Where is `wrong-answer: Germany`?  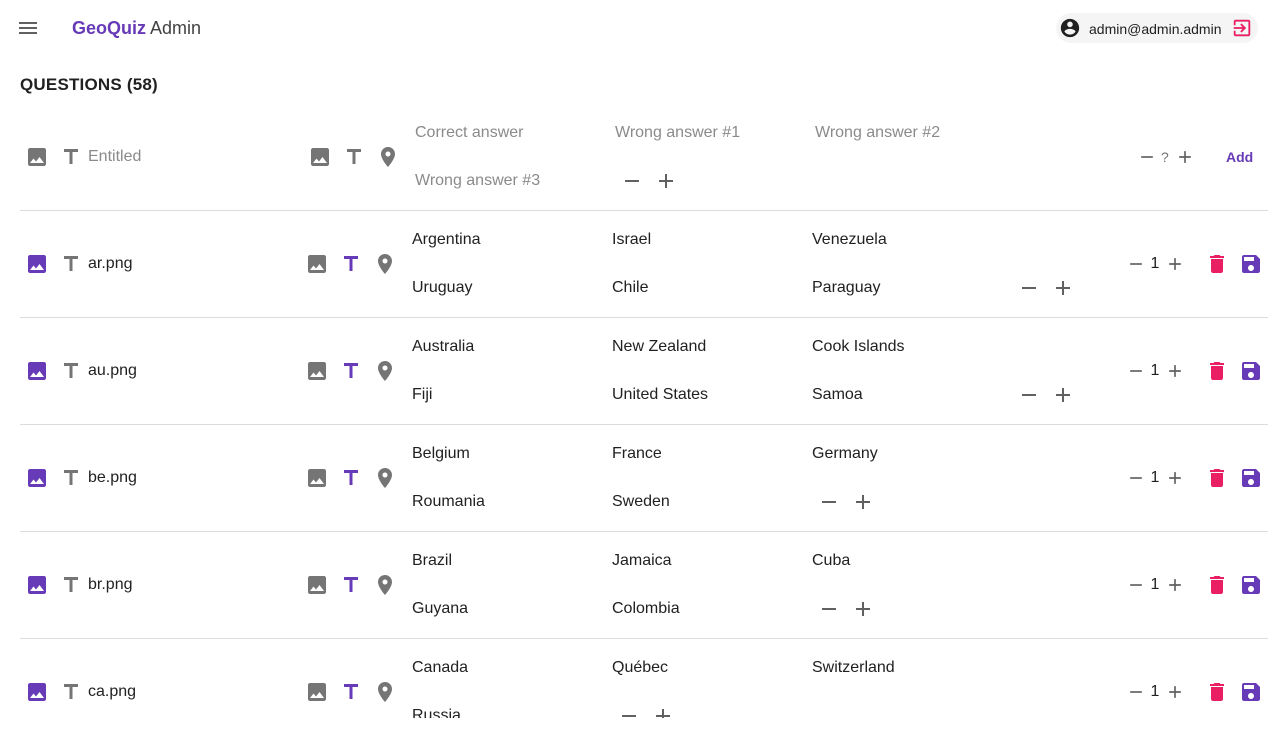
wrong-answer: Germany is located at coordinates (845, 454).